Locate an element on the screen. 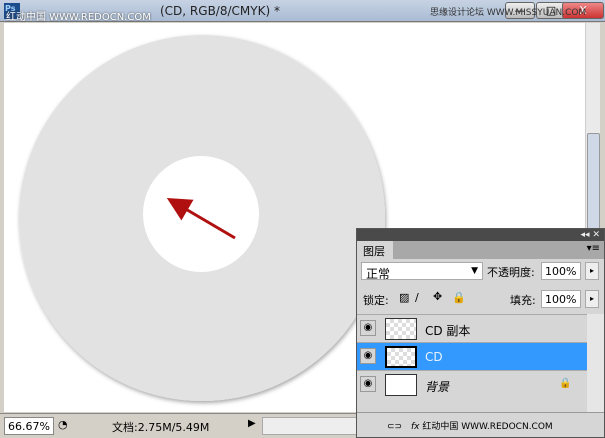 The height and width of the screenshot is (438, 605). layer-name: 背景 is located at coordinates (437, 387).